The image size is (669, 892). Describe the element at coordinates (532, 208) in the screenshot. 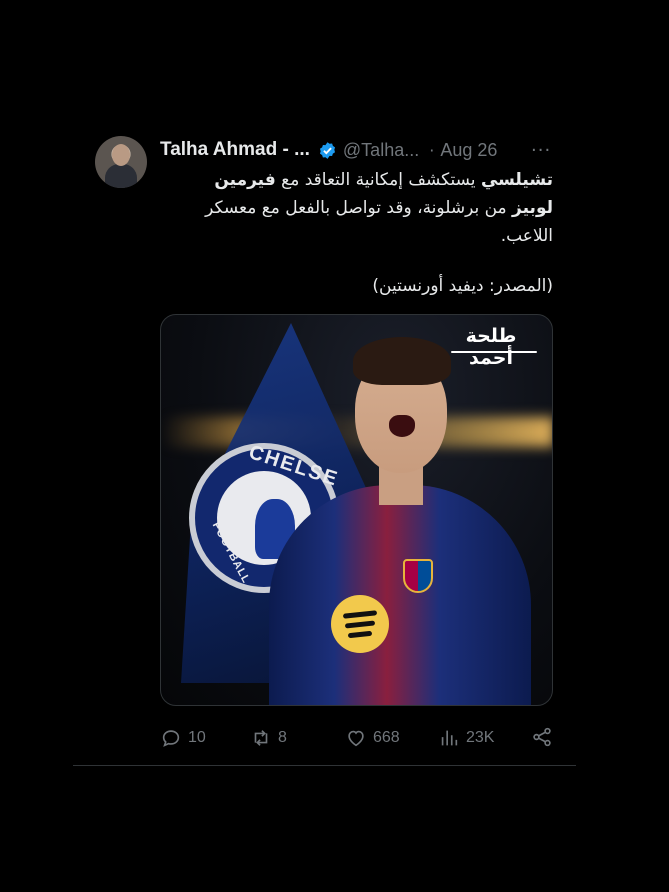

I see `tweet-text-bold-3: لوبيز` at that location.